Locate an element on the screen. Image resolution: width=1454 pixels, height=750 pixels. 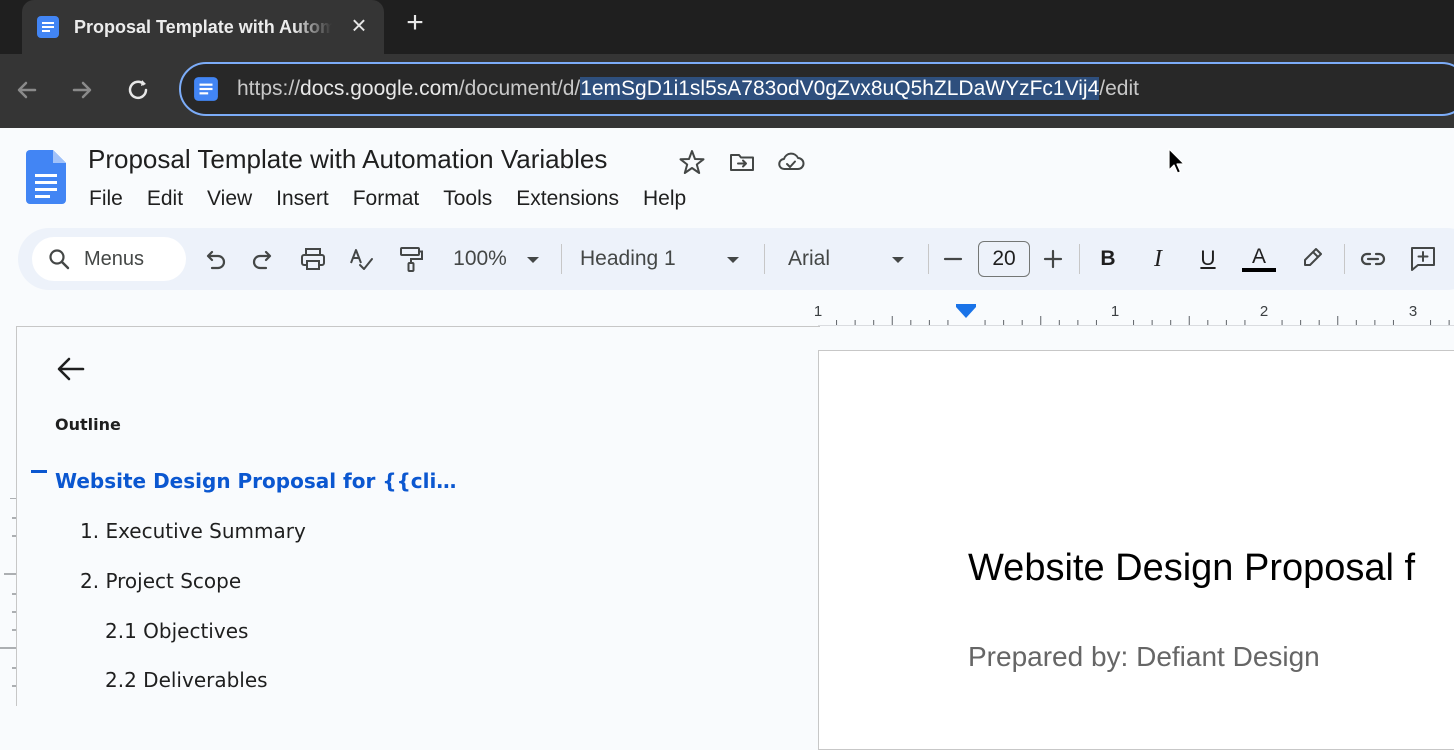
ruler-ticks: 1 1 2 3 is located at coordinates (1134, 314).